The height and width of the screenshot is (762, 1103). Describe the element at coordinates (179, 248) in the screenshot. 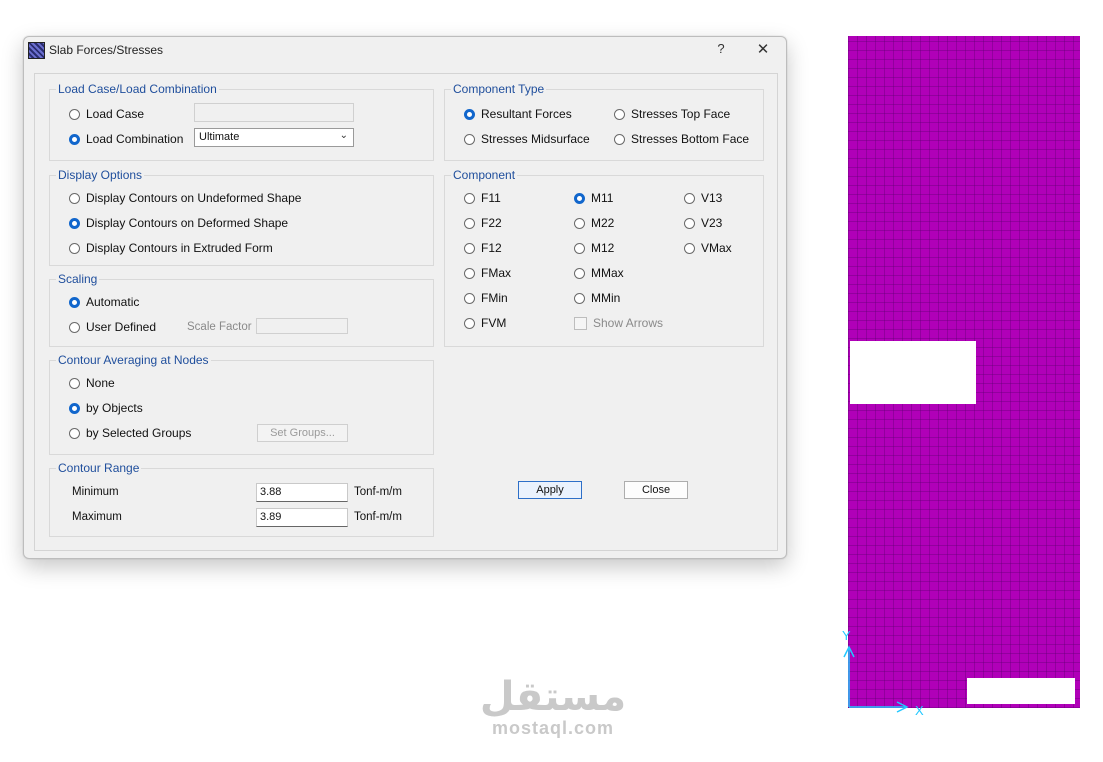

I see `display-option-label: Display Contours in Extruded Form` at that location.